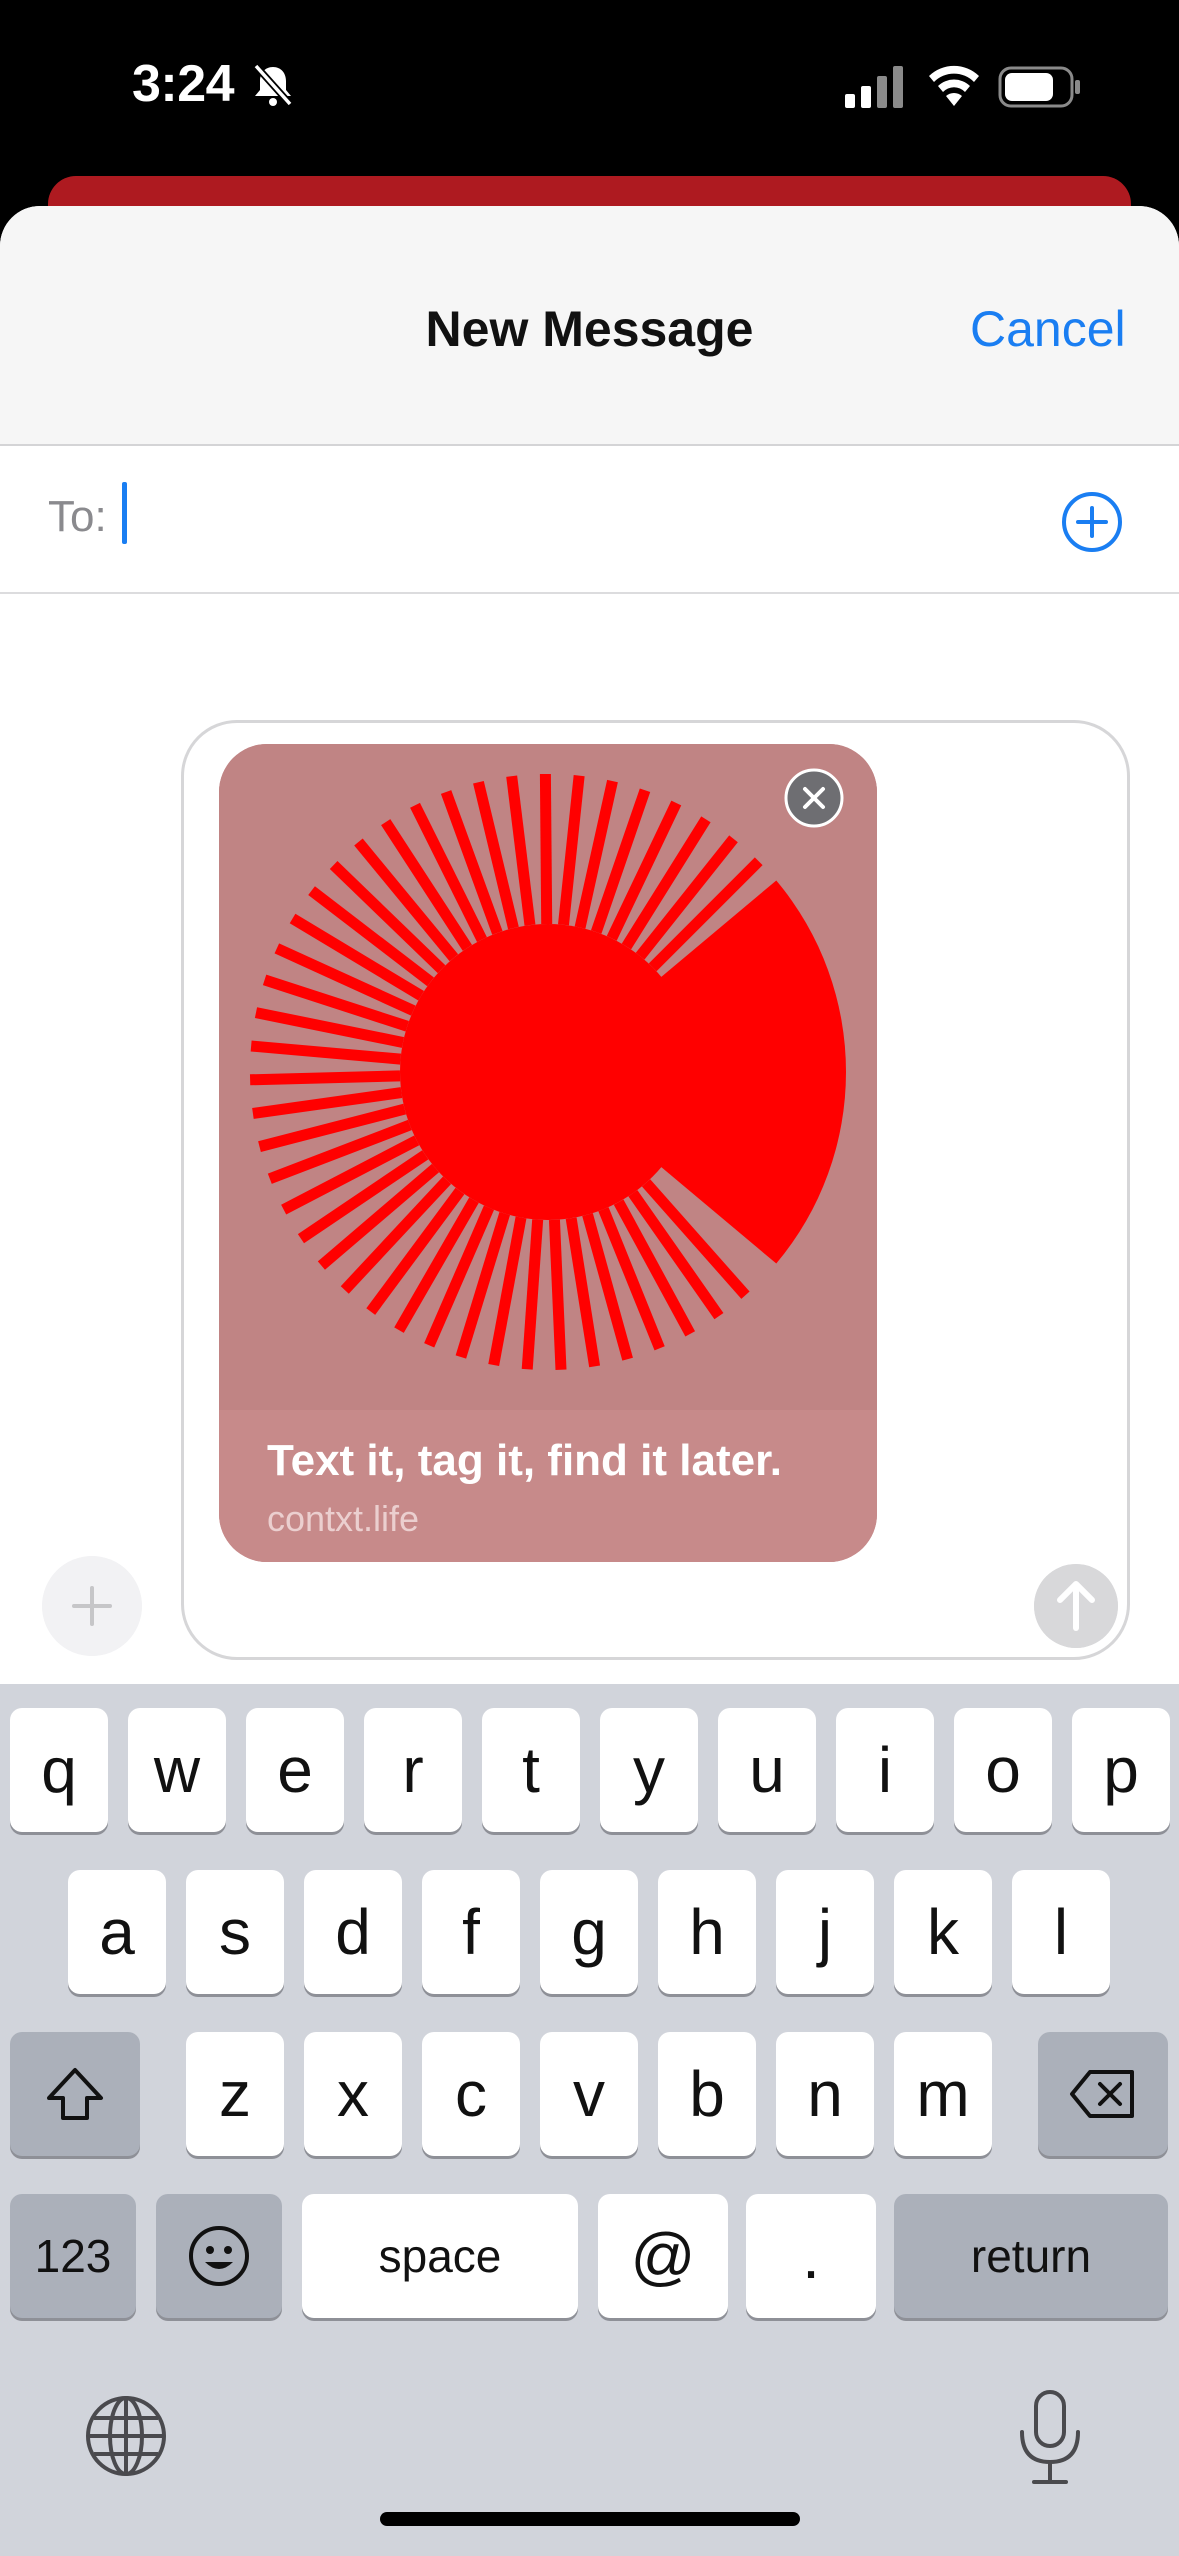 The width and height of the screenshot is (1179, 2556). I want to click on home-indicator, so click(590, 2519).